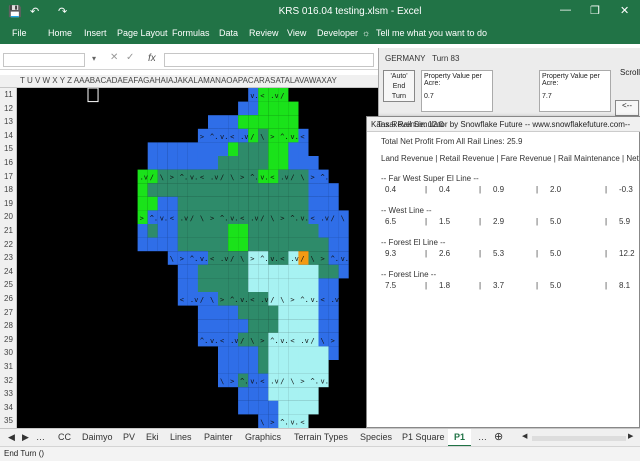  Describe the element at coordinates (64, 437) in the screenshot. I see `sheet-tab-cc: CC` at that location.